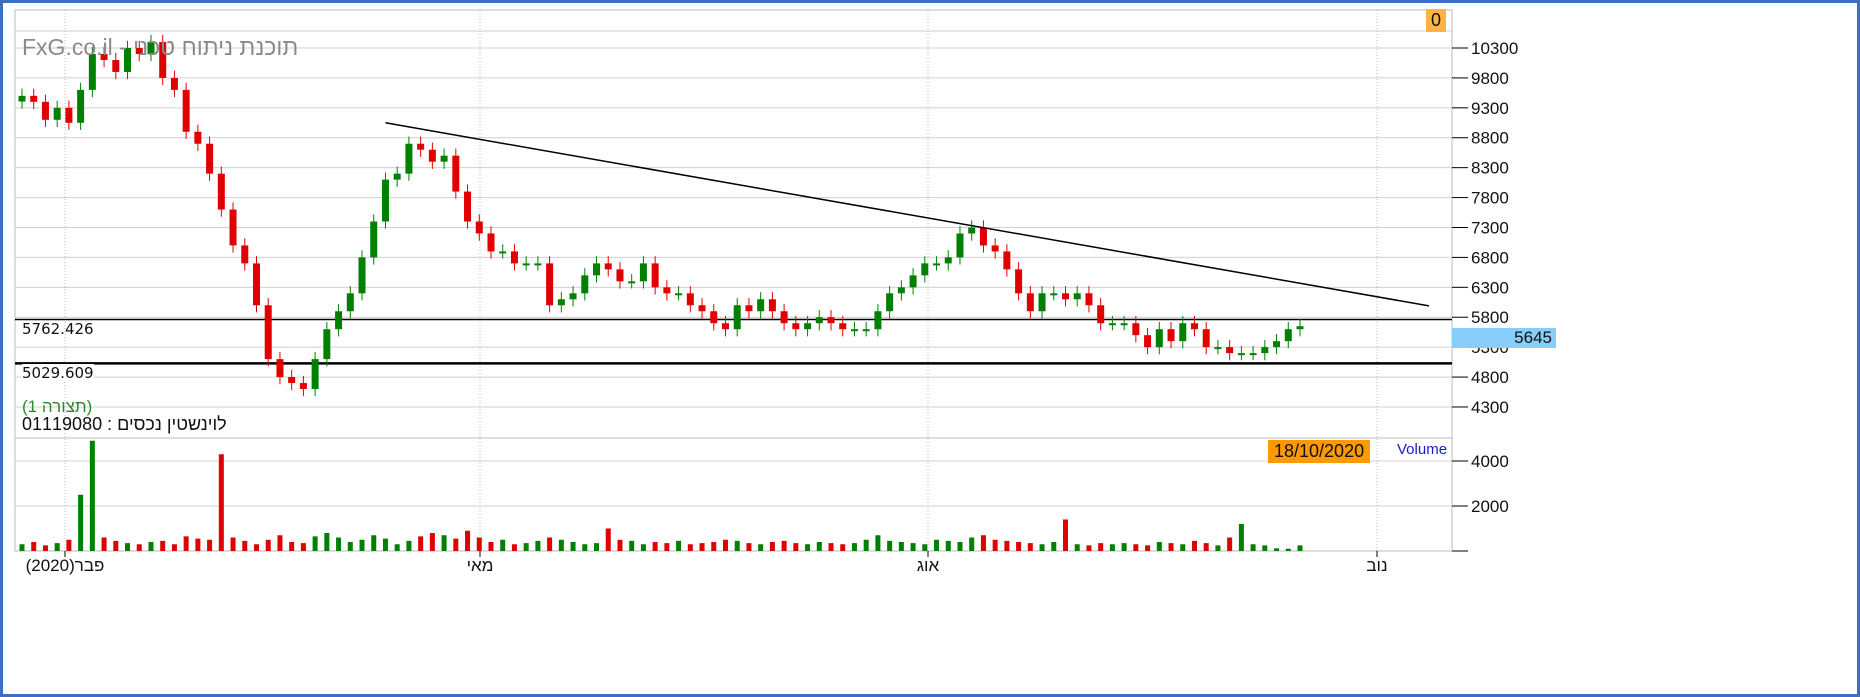  I want to click on price-tick-label: 10300, so click(1494, 48).